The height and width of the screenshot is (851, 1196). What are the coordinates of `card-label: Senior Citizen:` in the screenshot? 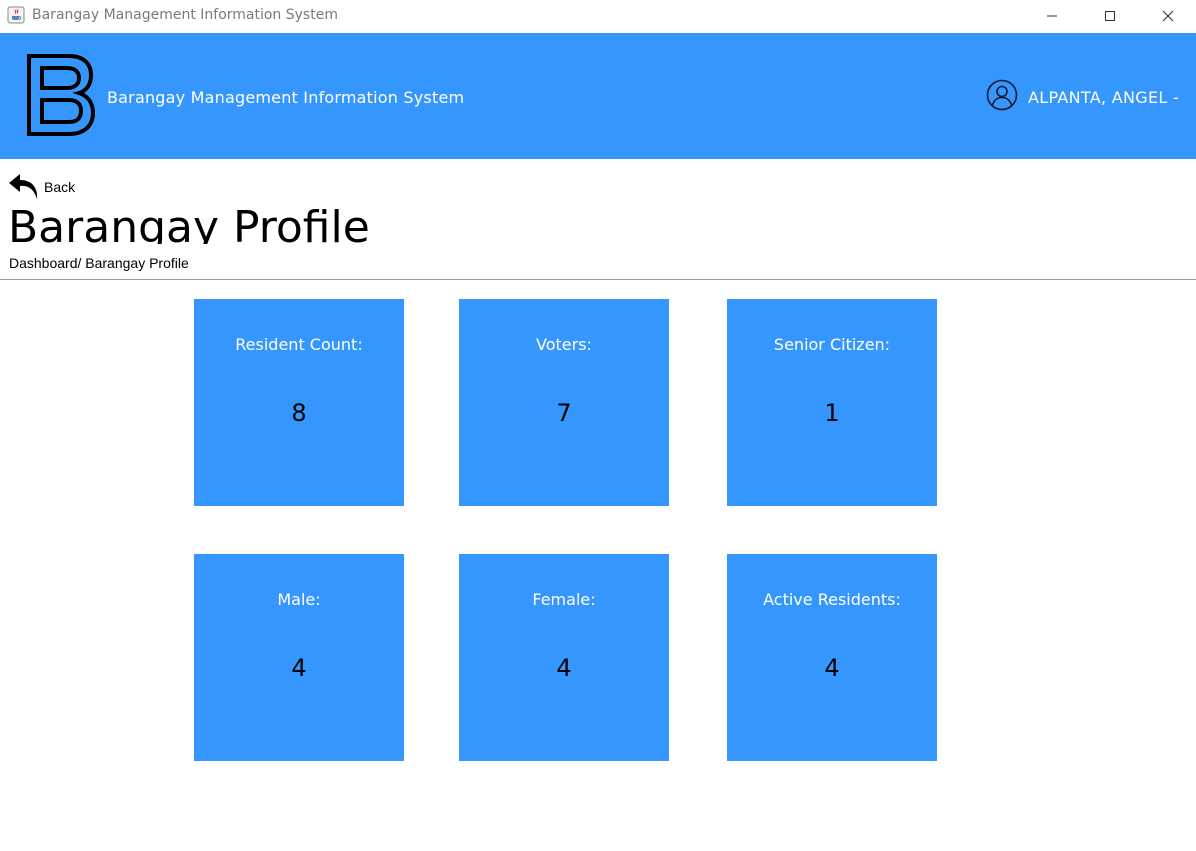 It's located at (832, 344).